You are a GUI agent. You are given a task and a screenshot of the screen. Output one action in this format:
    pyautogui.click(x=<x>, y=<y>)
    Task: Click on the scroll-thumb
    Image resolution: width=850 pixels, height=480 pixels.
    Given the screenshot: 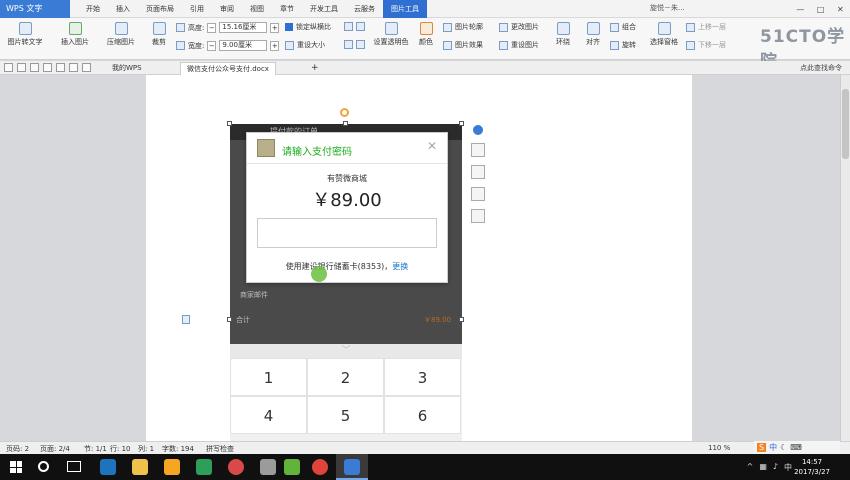 What is the action you would take?
    pyautogui.click(x=845, y=124)
    